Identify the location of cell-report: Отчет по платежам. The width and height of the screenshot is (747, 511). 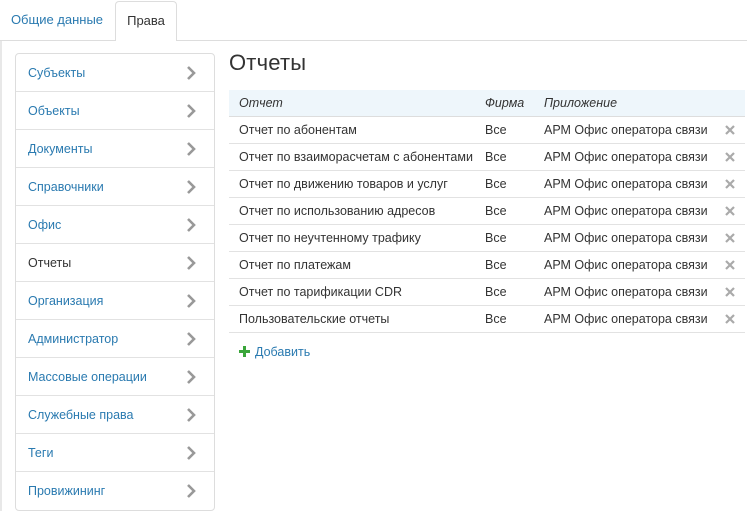
(295, 265).